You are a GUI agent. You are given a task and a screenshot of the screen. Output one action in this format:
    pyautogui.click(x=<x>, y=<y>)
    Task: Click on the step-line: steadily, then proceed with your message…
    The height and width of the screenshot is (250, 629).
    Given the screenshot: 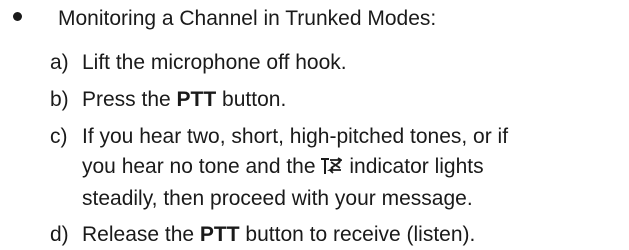 What is the action you would take?
    pyautogui.click(x=277, y=198)
    